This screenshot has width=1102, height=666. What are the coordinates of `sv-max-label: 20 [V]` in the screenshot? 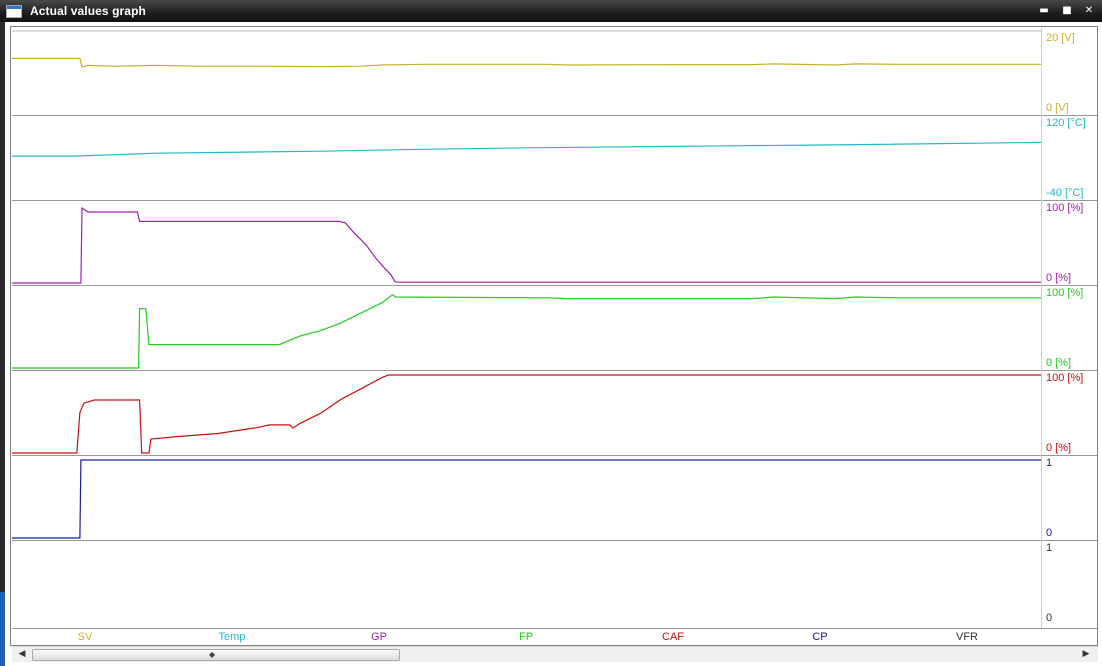 It's located at (1060, 38).